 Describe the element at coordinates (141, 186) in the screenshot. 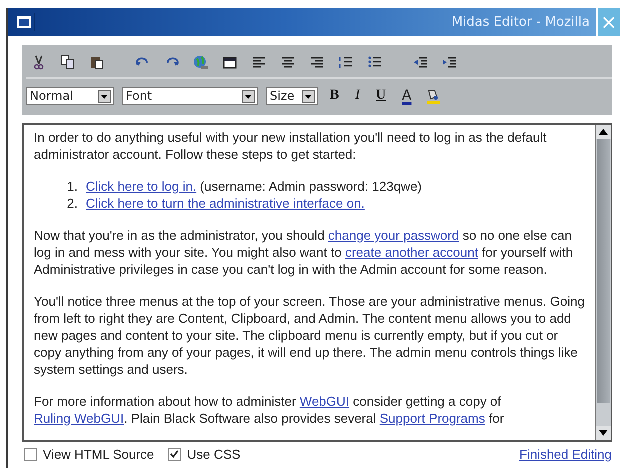

I see `link: Click here to log in.` at that location.